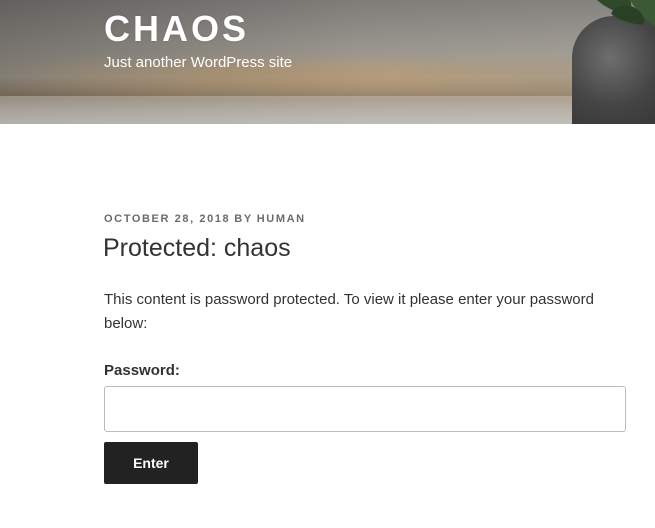 This screenshot has height=528, width=655. I want to click on site-title: CHAOS, so click(176, 29).